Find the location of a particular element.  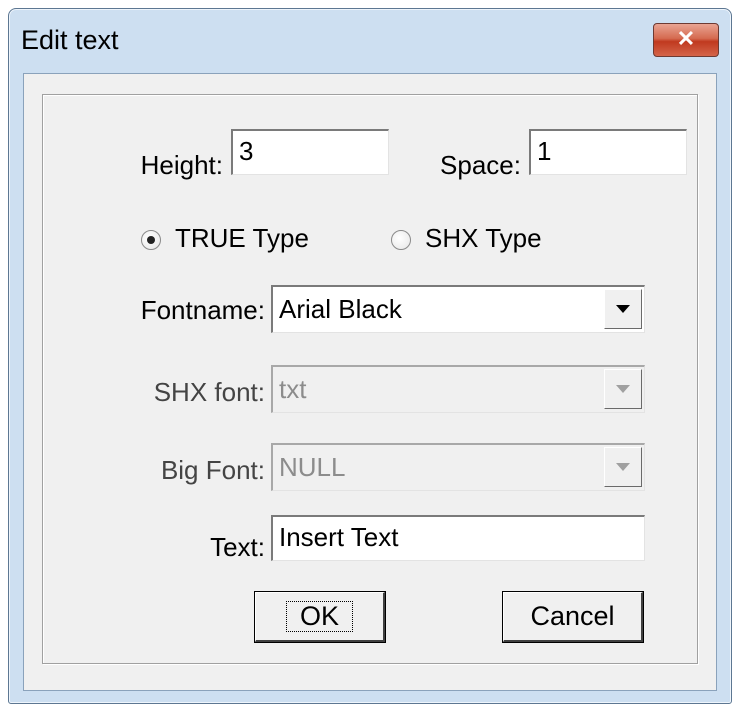

space-label: Space: is located at coordinates (480, 165).